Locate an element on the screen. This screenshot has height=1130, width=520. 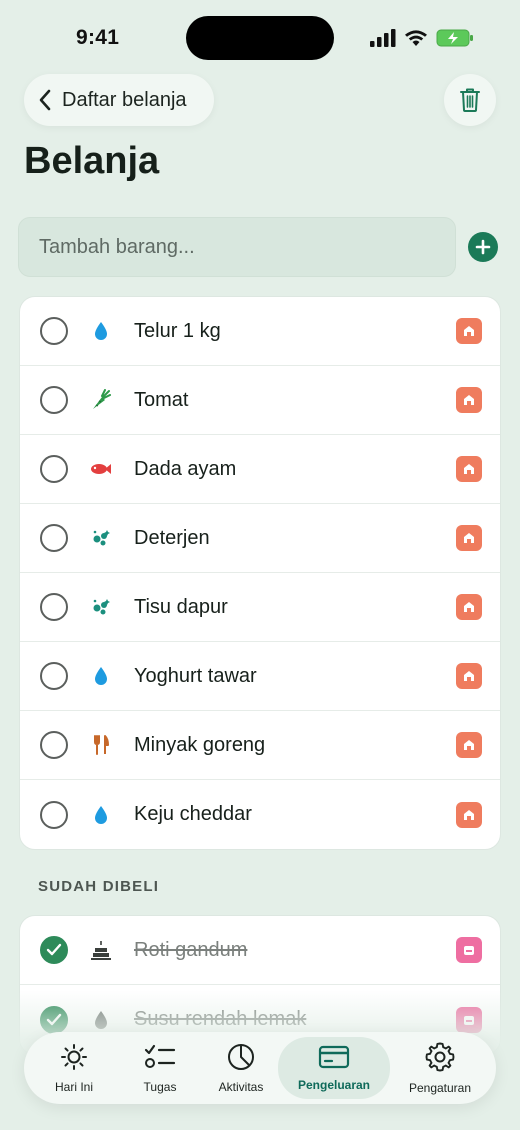
checkbox-checked is located at coordinates (54, 950).